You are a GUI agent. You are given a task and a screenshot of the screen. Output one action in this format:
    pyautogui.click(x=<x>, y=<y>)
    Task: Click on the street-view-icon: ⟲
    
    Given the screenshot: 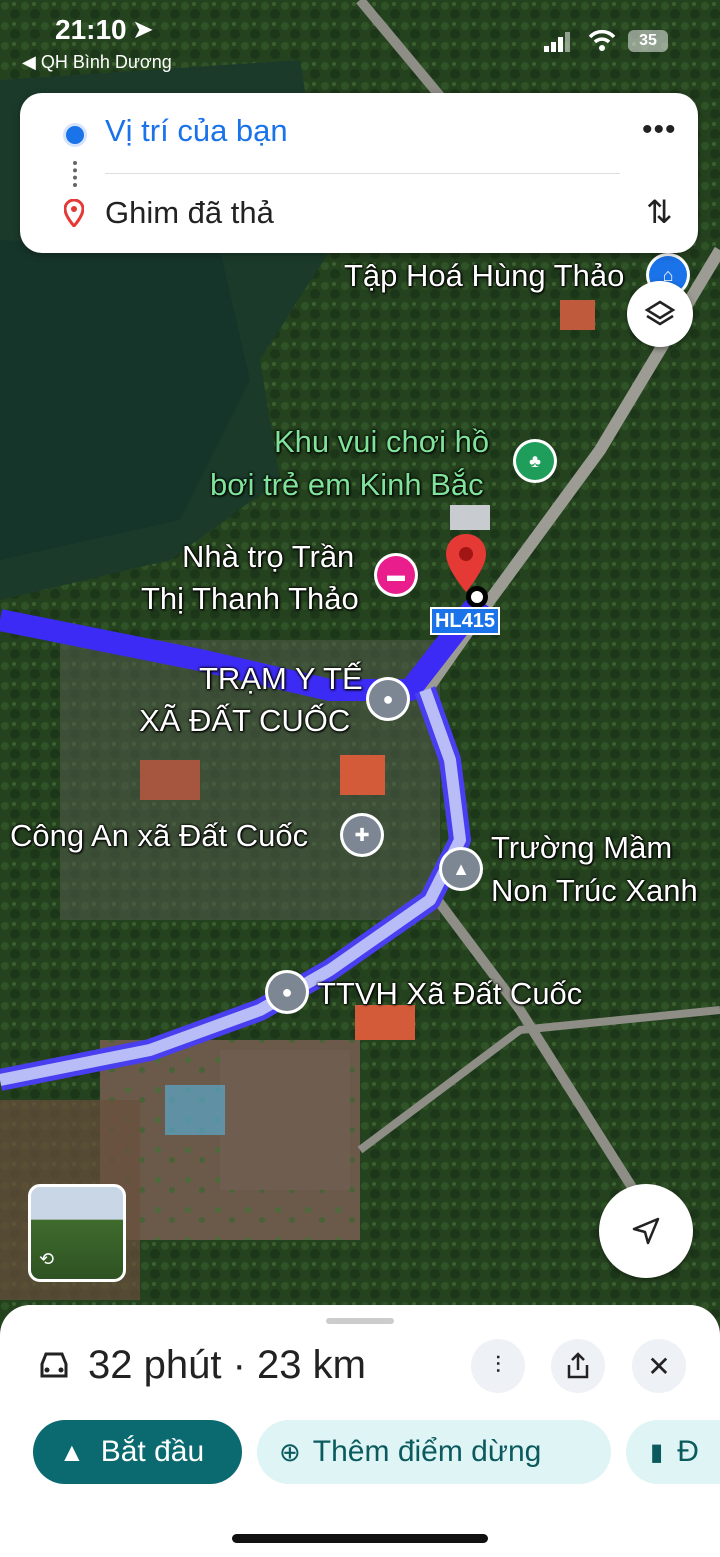 What is the action you would take?
    pyautogui.click(x=47, y=1259)
    